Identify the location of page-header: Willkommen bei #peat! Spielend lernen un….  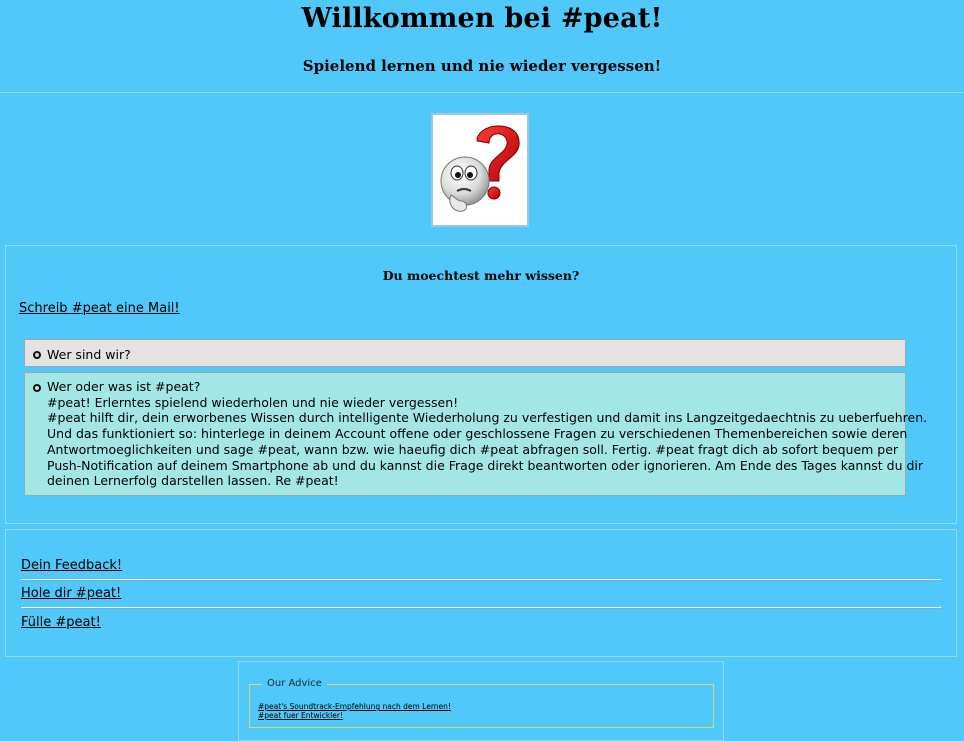
(482, 46).